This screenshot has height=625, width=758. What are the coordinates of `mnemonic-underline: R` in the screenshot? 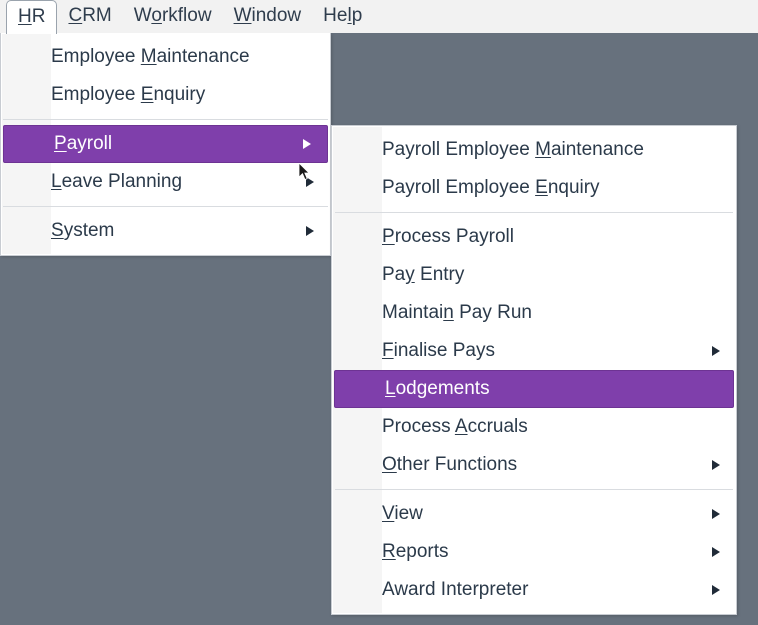 It's located at (389, 551).